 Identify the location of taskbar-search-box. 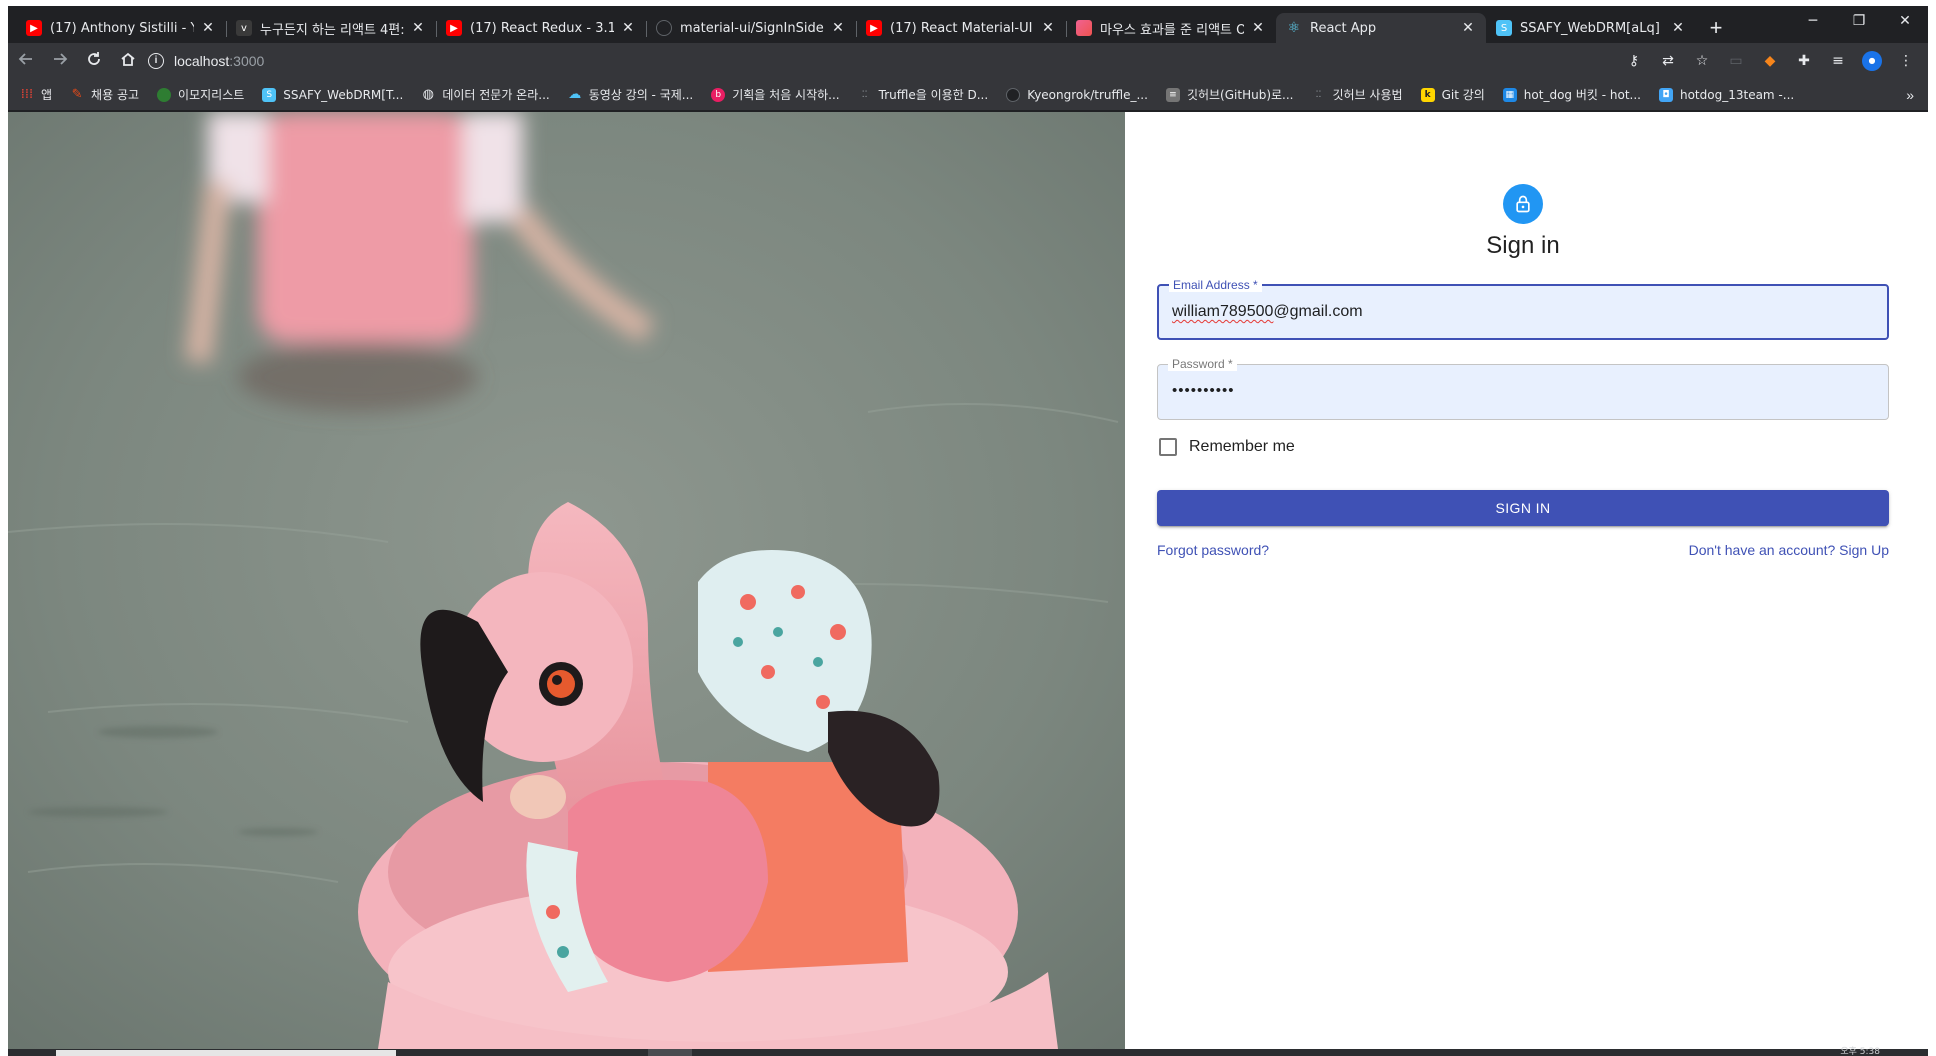
(226, 1053).